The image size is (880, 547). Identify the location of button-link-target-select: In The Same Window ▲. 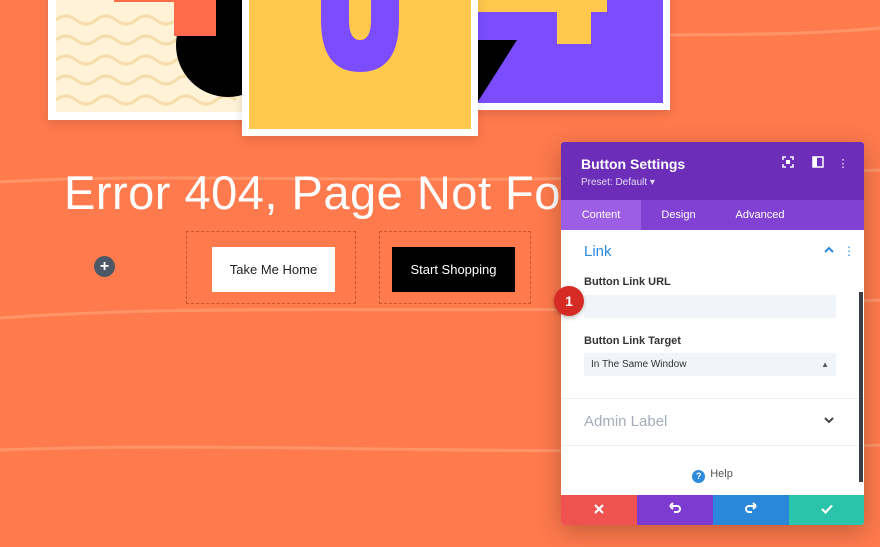
(710, 364).